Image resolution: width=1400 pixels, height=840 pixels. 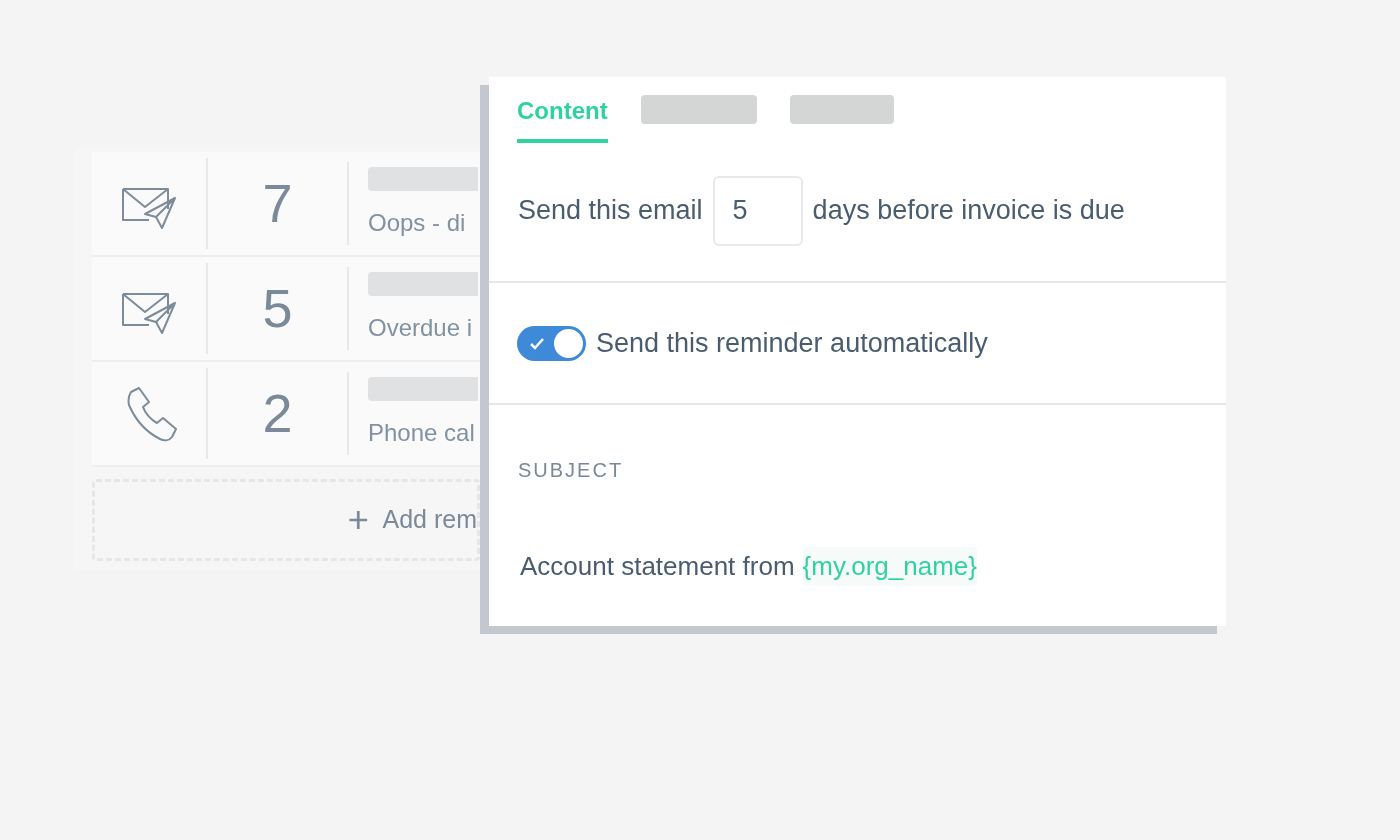 What do you see at coordinates (537, 343) in the screenshot?
I see `check-icon` at bounding box center [537, 343].